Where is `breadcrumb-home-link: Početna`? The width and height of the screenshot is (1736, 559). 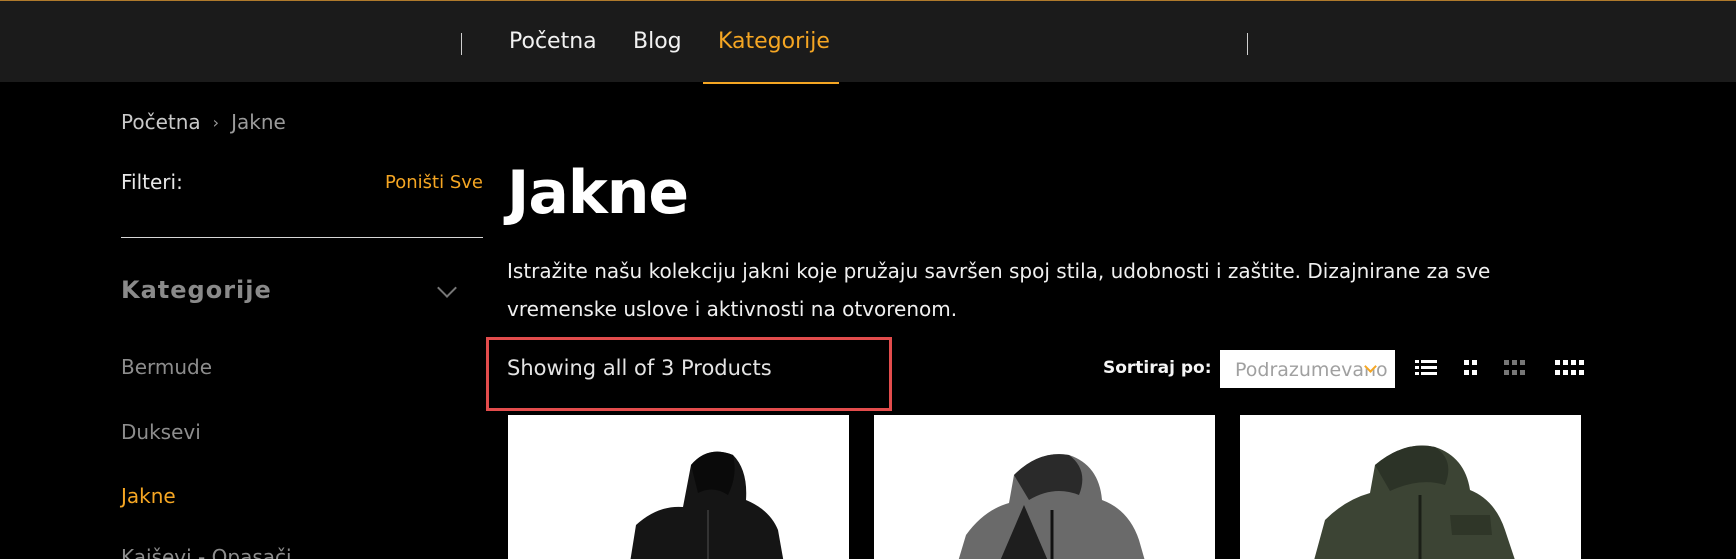 breadcrumb-home-link: Početna is located at coordinates (161, 122).